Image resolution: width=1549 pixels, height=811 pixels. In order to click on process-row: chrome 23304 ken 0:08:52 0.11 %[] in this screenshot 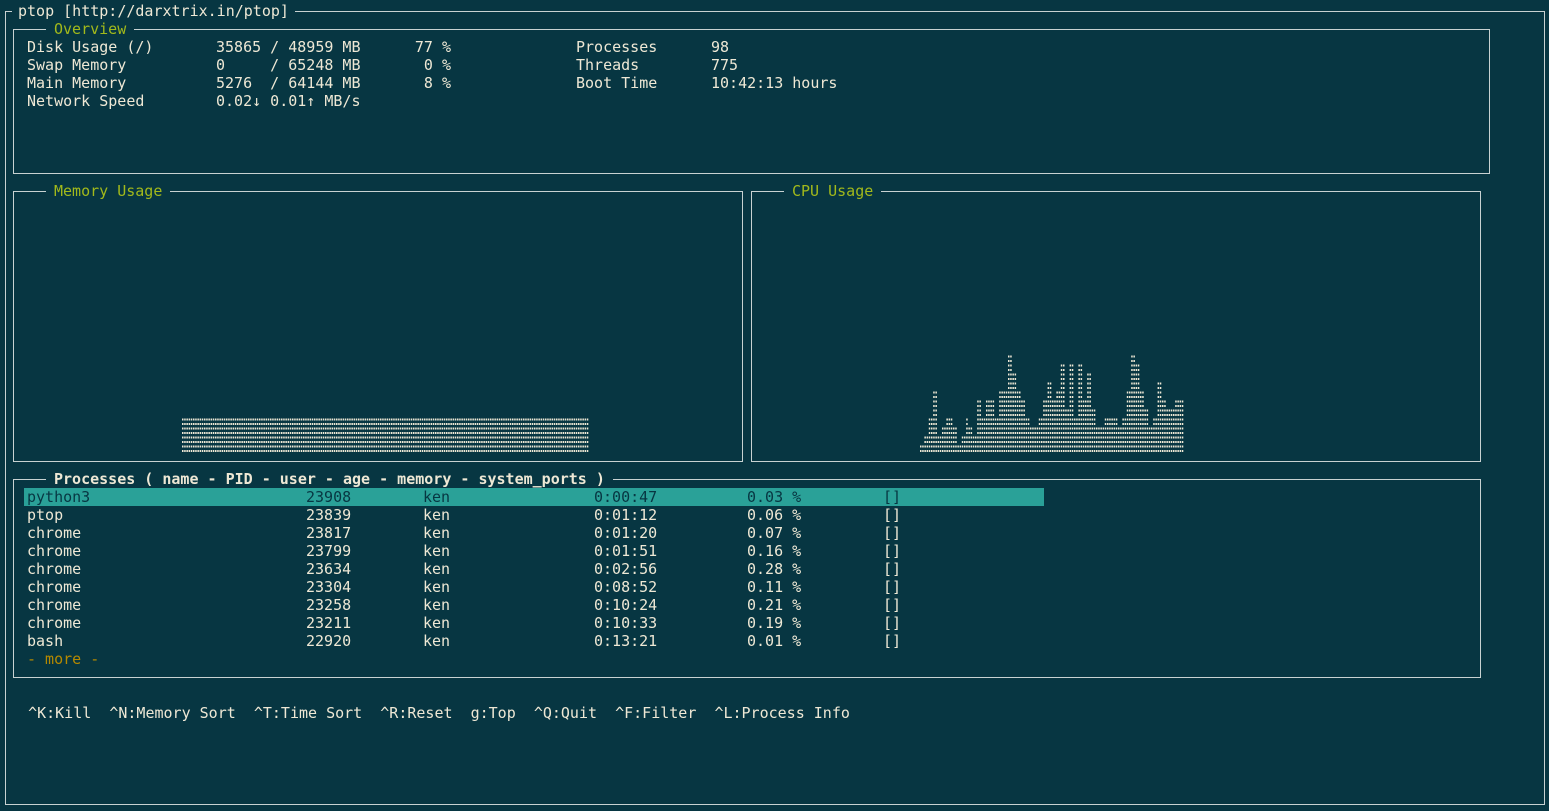, I will do `click(534, 587)`.